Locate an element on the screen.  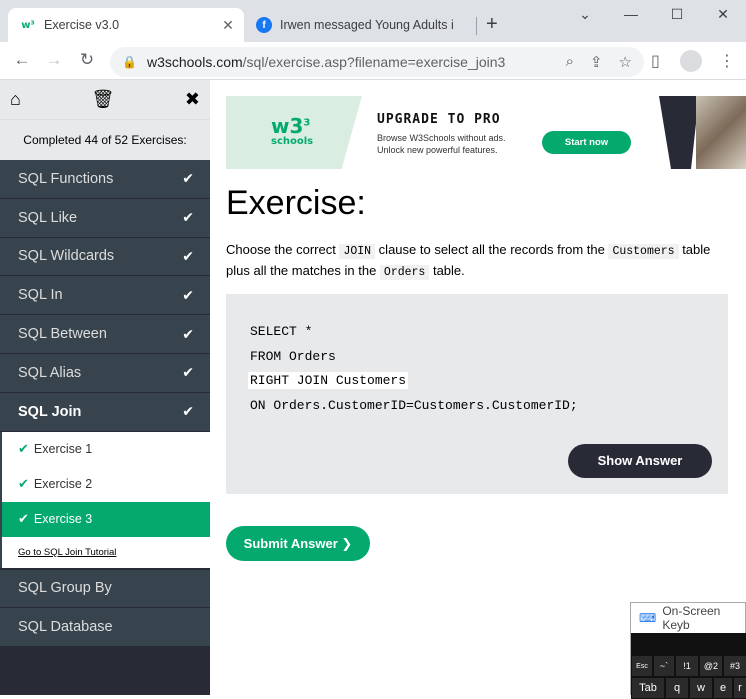
key-e: e is located at coordinates (723, 688).